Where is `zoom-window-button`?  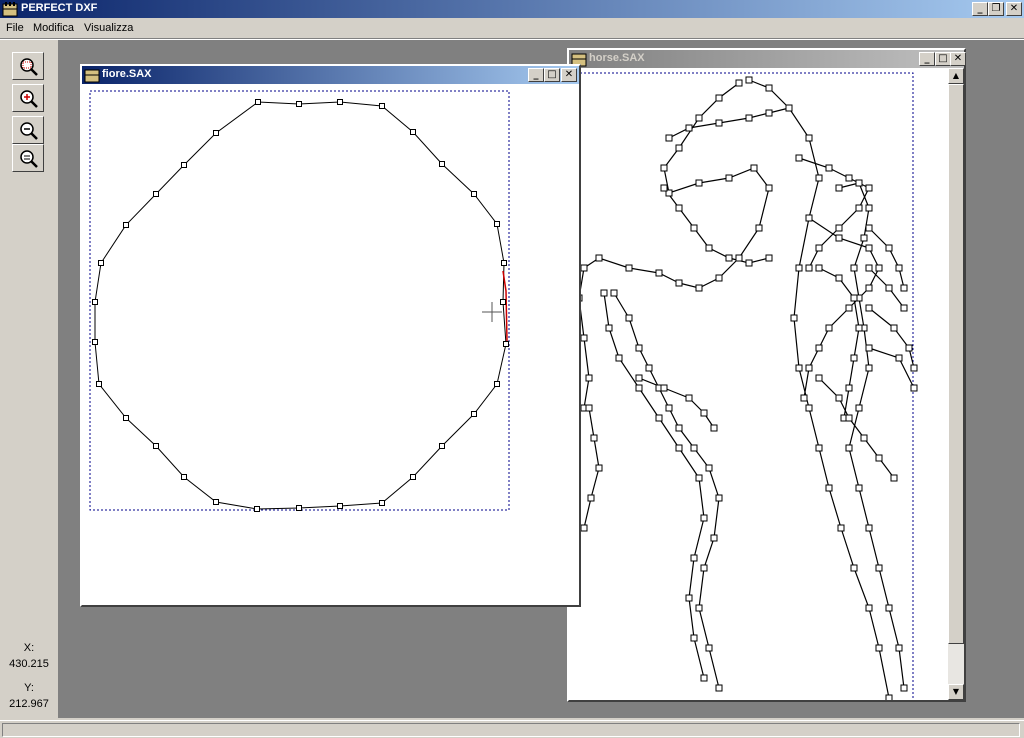
zoom-window-button is located at coordinates (28, 66).